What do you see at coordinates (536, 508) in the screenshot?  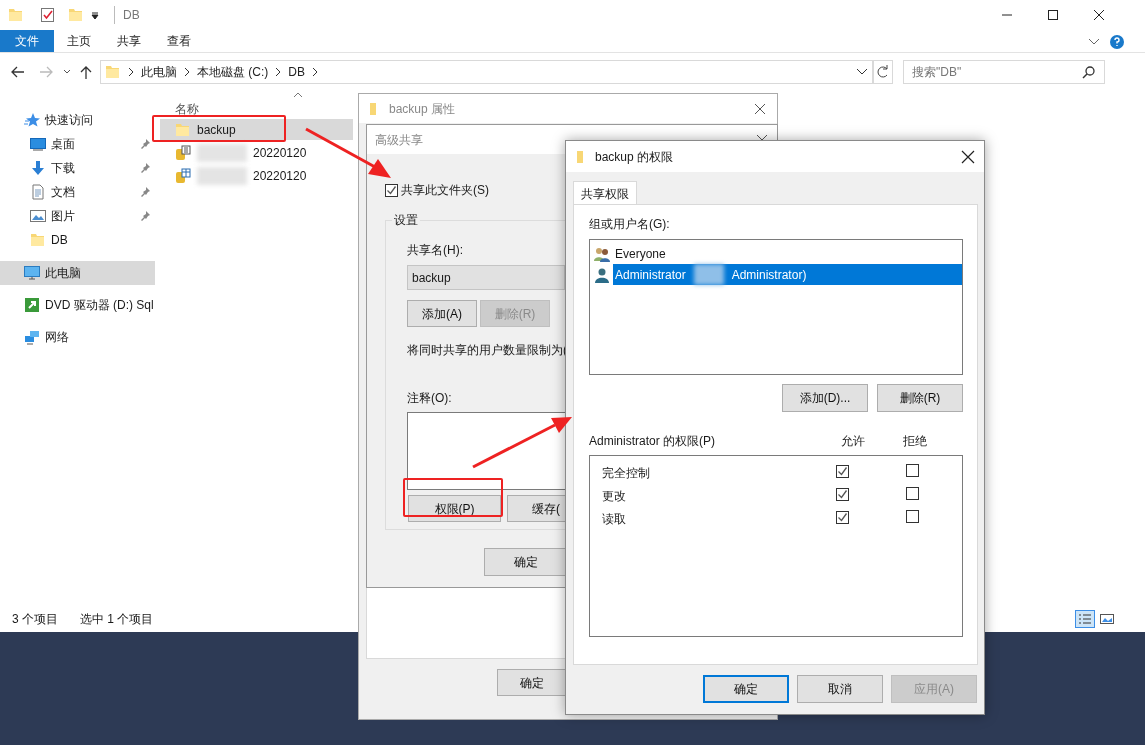 I see `cache-button: 缓存(` at bounding box center [536, 508].